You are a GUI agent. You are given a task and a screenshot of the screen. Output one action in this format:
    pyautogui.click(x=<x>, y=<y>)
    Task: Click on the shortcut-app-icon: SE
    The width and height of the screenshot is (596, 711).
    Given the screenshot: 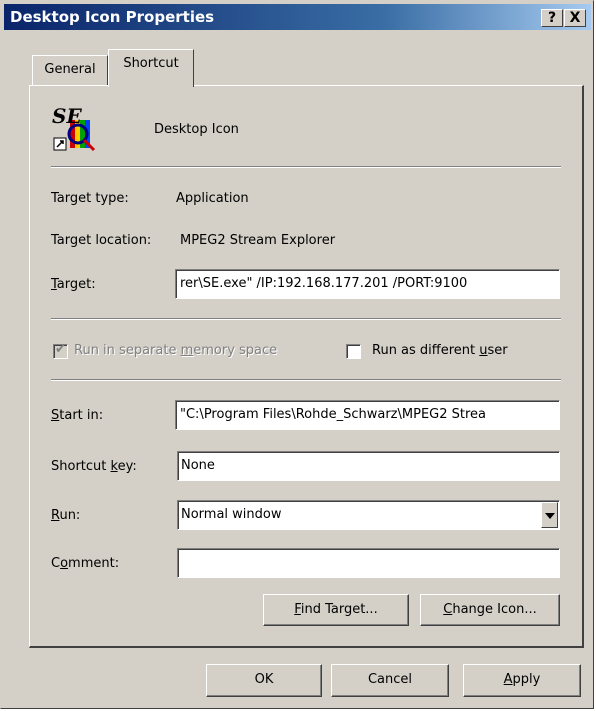 What is the action you would take?
    pyautogui.click(x=75, y=128)
    